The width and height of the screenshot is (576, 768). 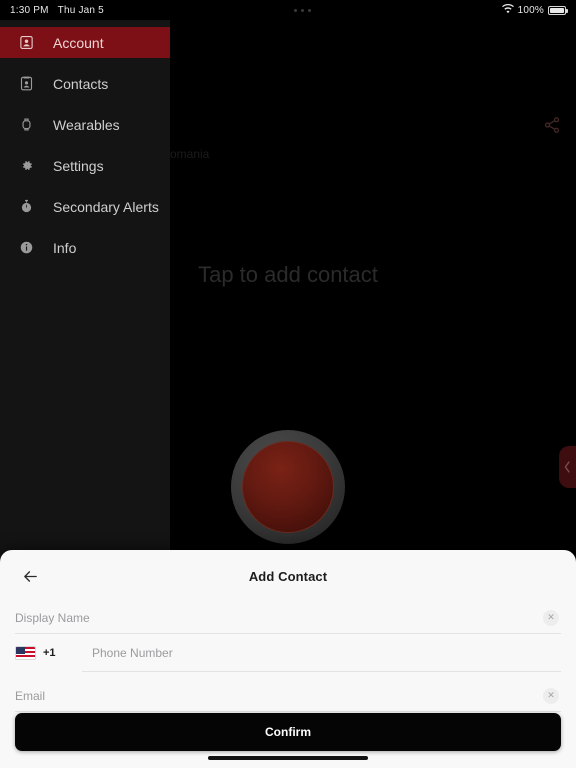 What do you see at coordinates (78, 42) in the screenshot?
I see `sidebar-item-label: Account` at bounding box center [78, 42].